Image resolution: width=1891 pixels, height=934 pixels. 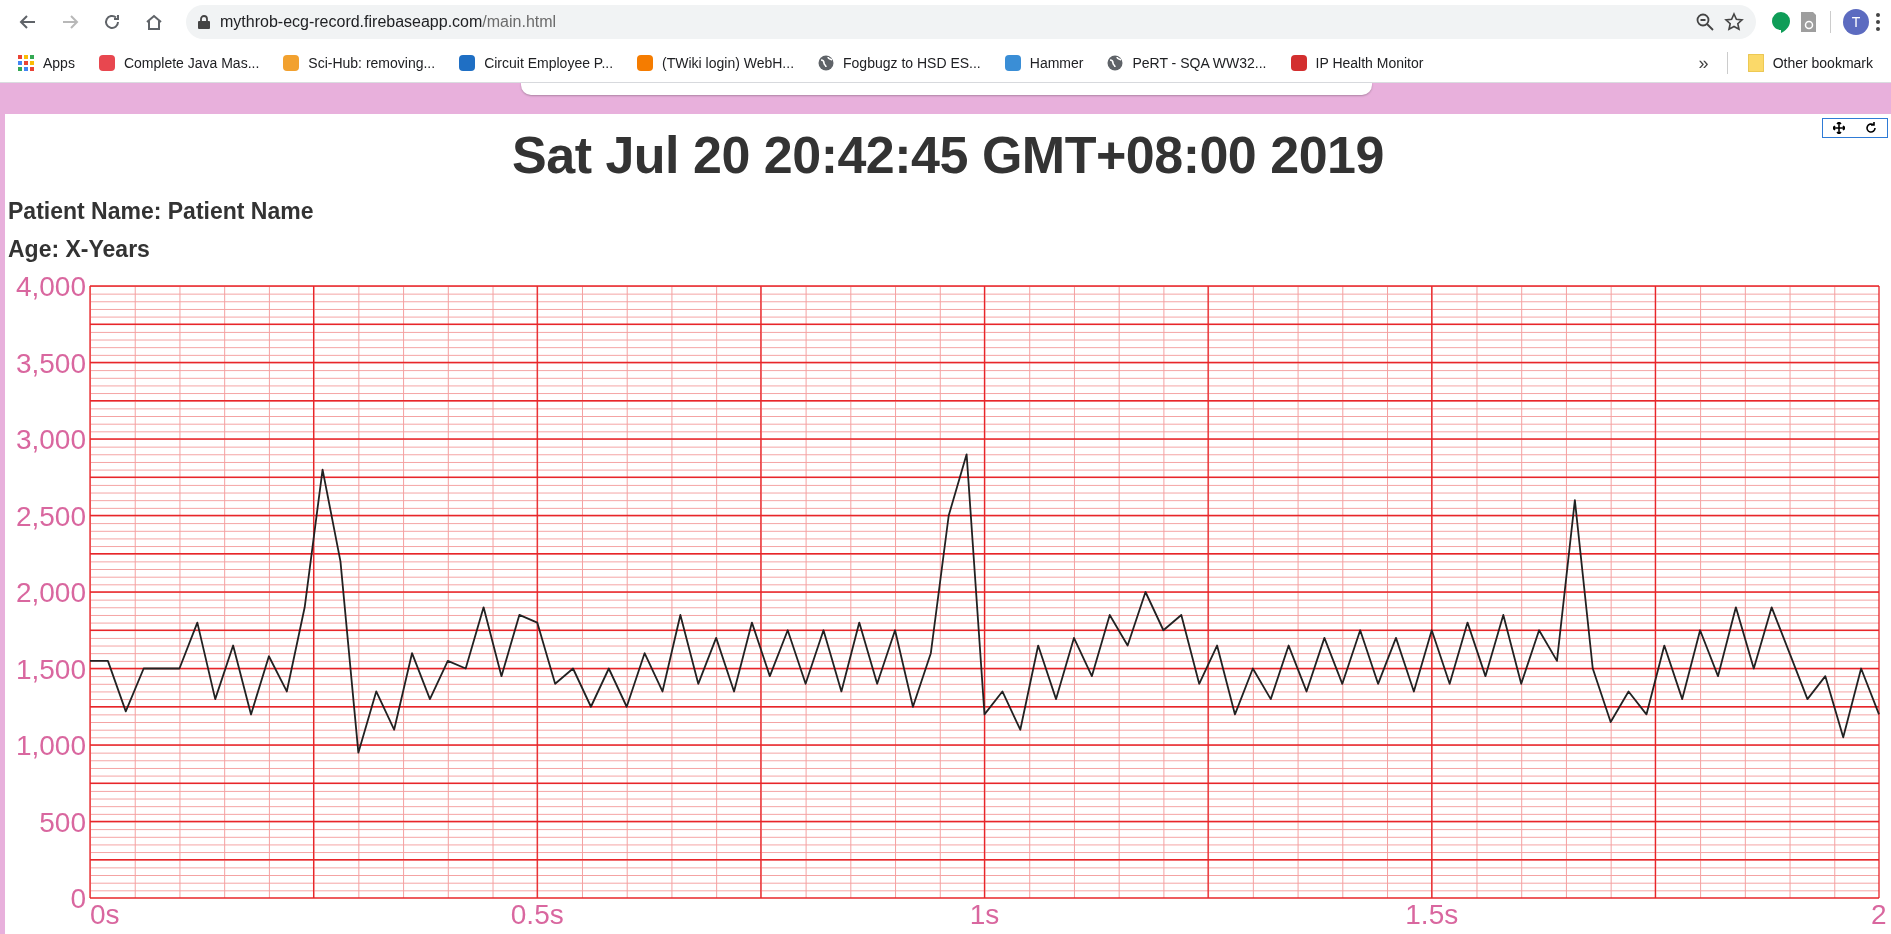 I want to click on chat-bubble-icon, so click(x=1781, y=22).